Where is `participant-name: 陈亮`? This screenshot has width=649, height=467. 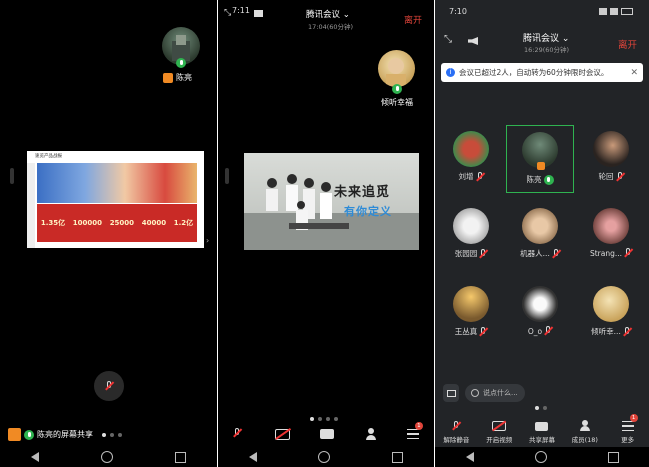 participant-name: 陈亮 is located at coordinates (534, 179).